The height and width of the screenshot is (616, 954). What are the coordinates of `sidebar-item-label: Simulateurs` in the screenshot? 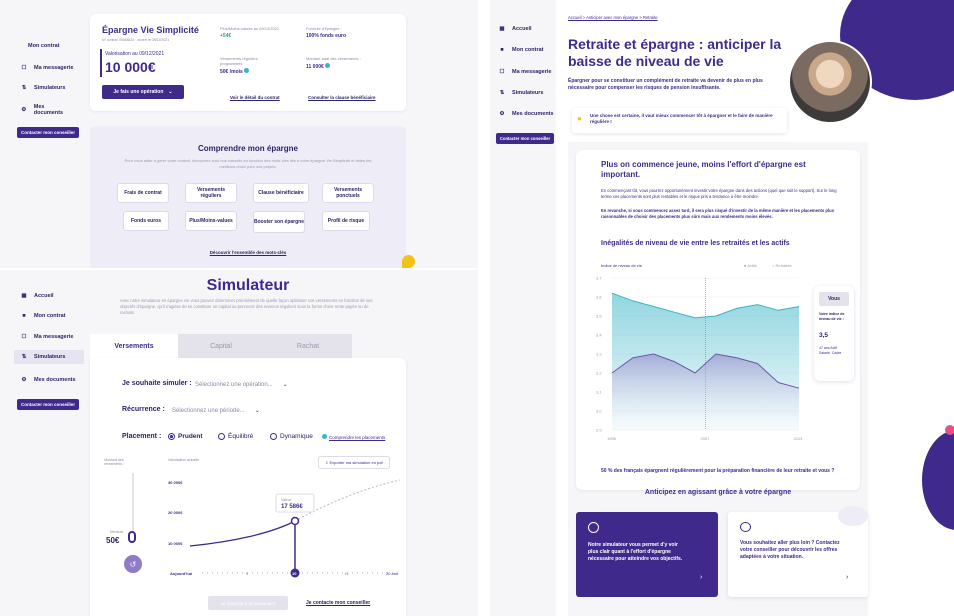 It's located at (528, 93).